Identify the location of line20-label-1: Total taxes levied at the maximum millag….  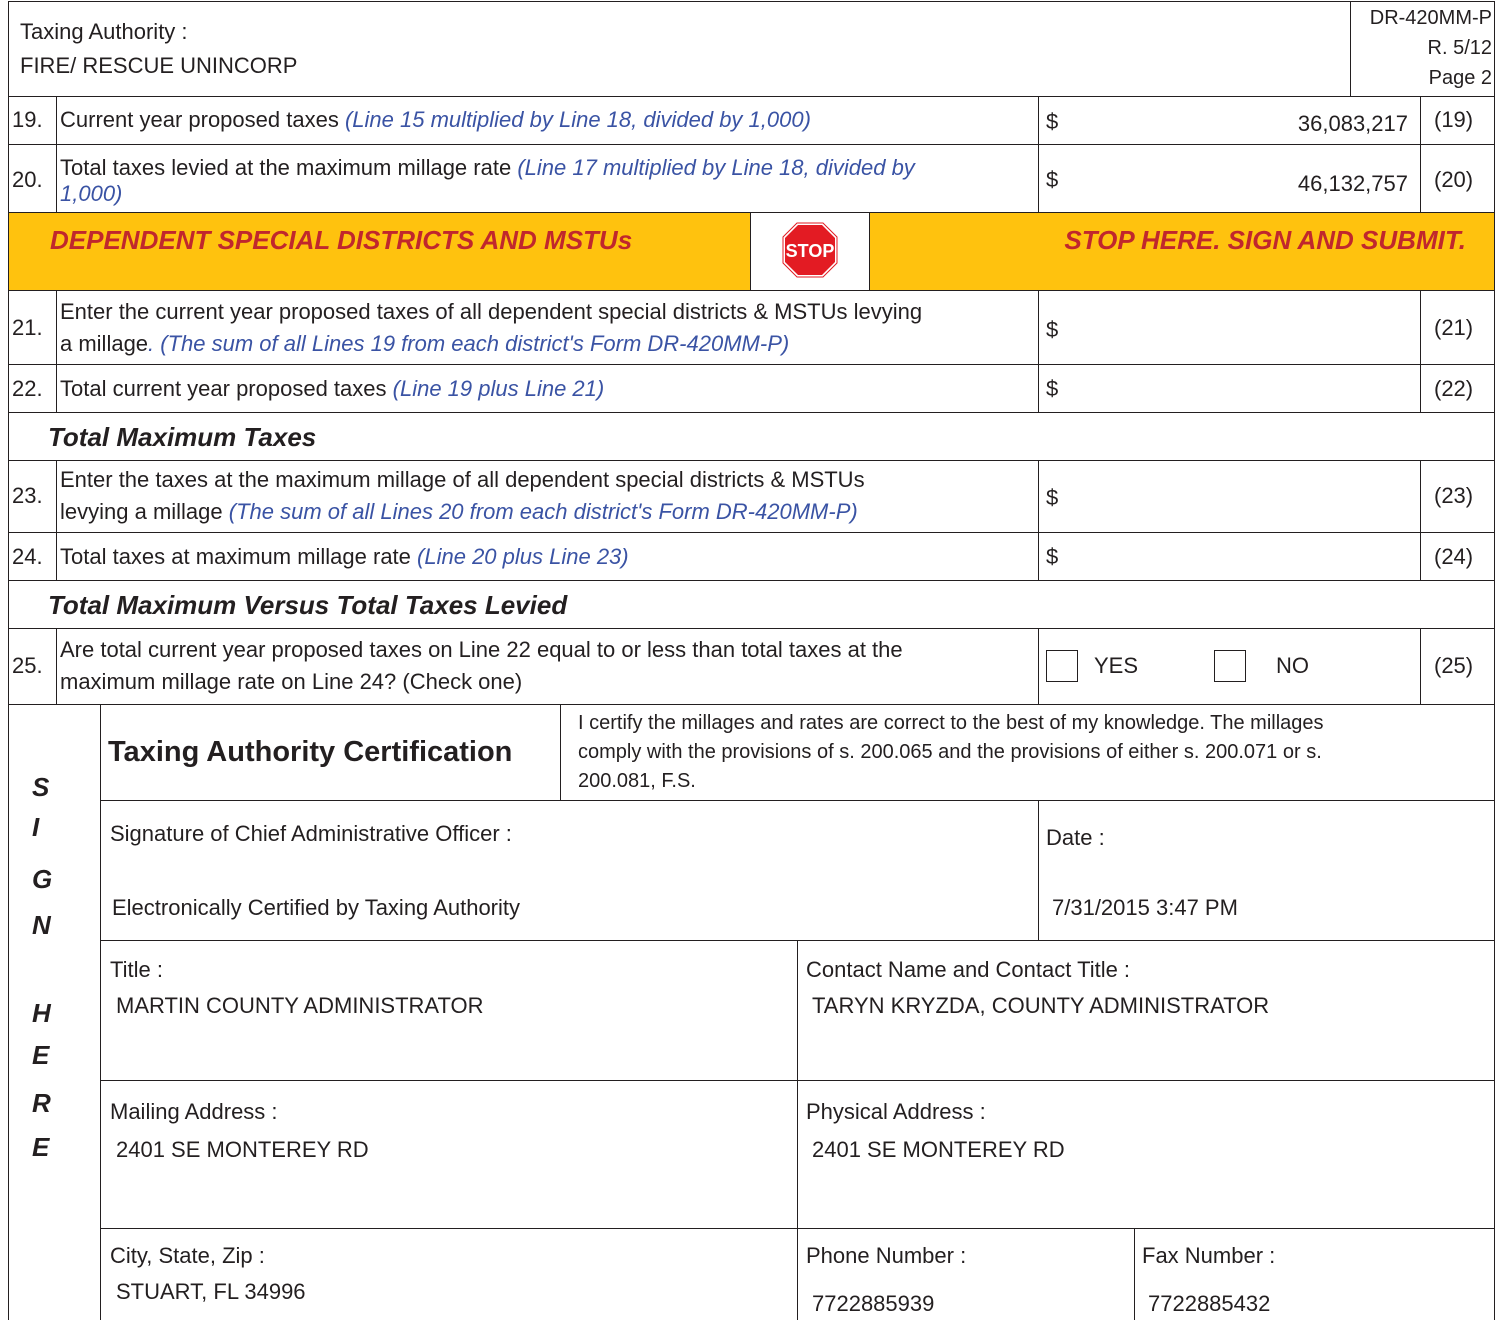
(487, 167).